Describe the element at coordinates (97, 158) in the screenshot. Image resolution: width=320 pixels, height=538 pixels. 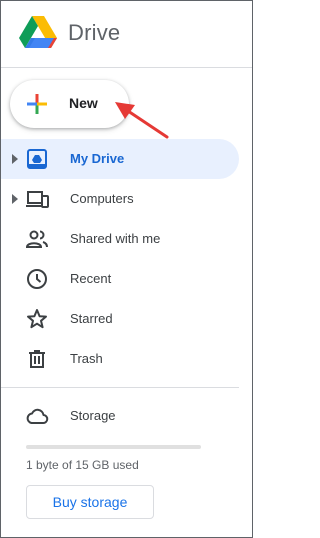
I see `sidebar-item-label: My Drive` at that location.